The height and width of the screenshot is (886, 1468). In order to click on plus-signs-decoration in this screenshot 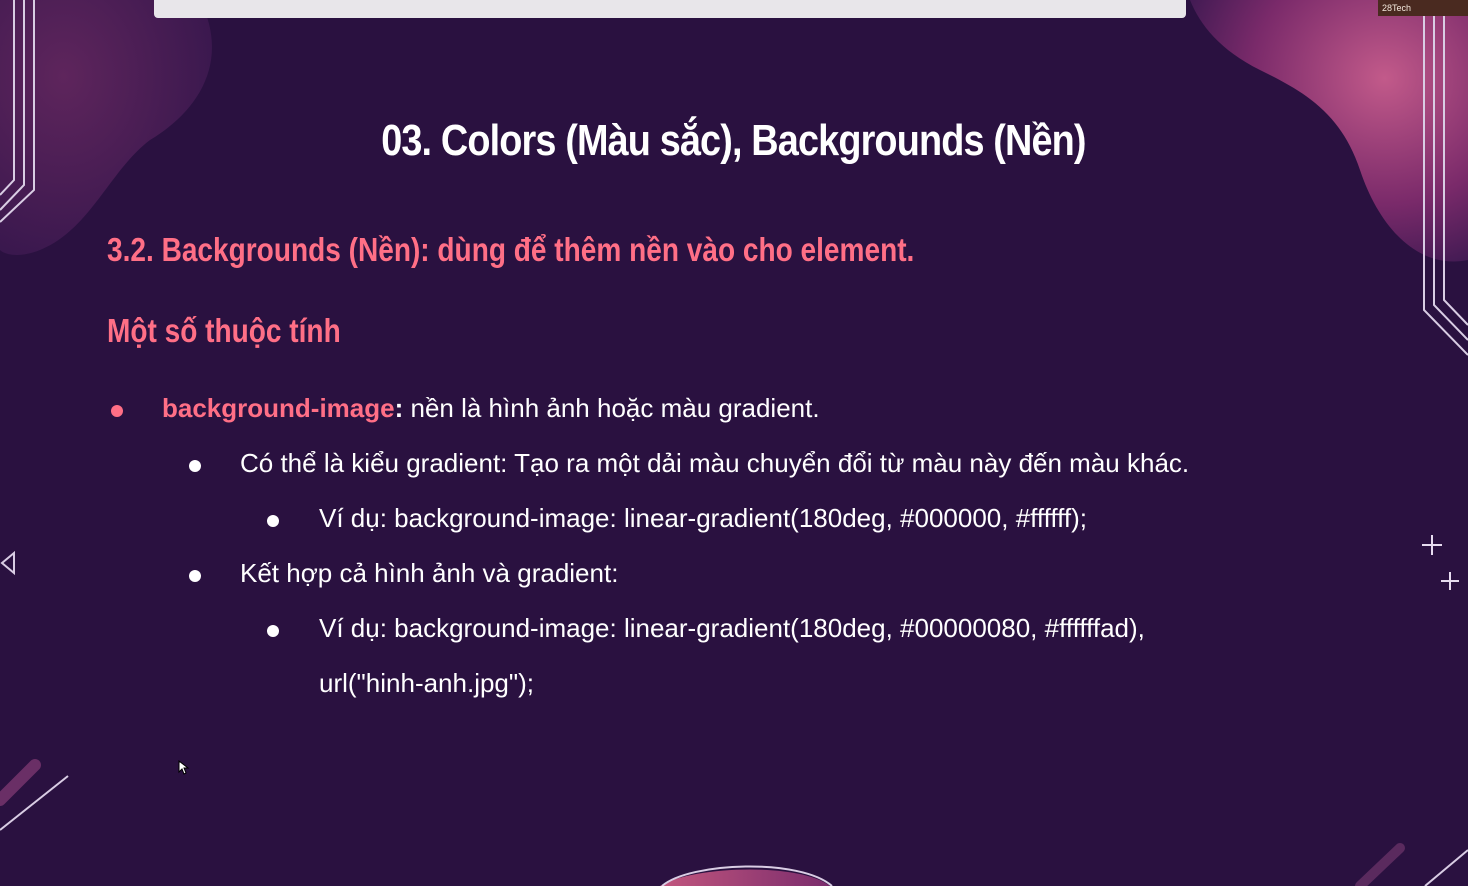, I will do `click(1440, 562)`.